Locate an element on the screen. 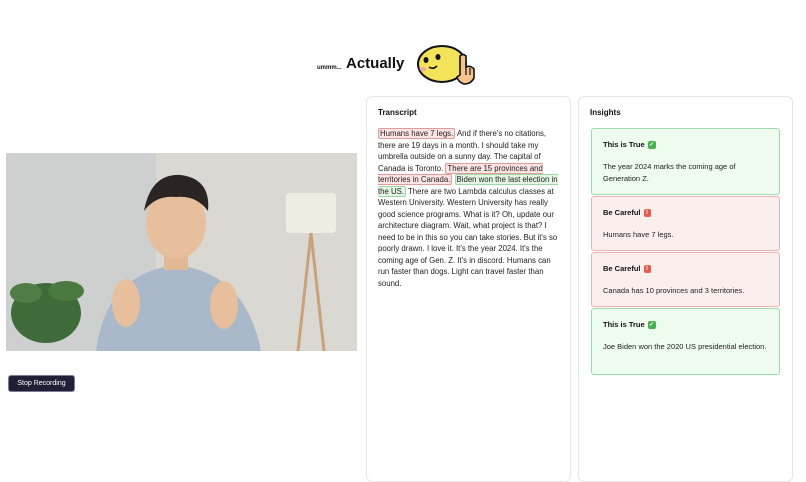  insights-title: Insights is located at coordinates (605, 112).